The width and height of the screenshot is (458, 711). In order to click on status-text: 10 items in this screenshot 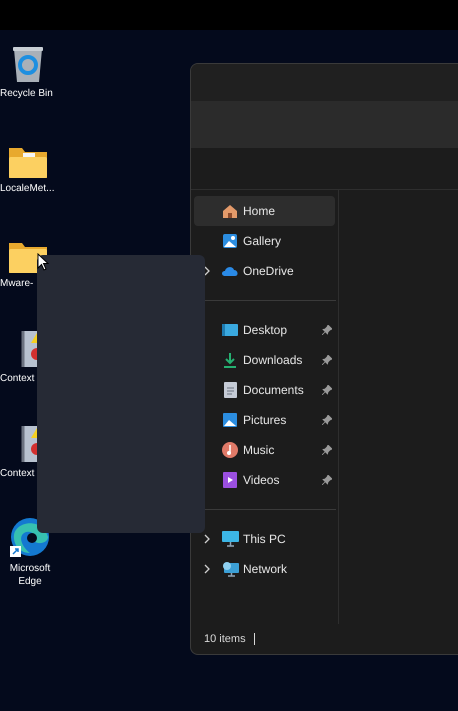, I will do `click(225, 639)`.